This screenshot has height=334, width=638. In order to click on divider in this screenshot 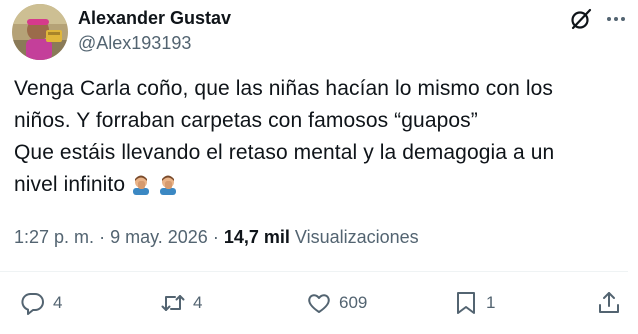, I will do `click(314, 271)`.